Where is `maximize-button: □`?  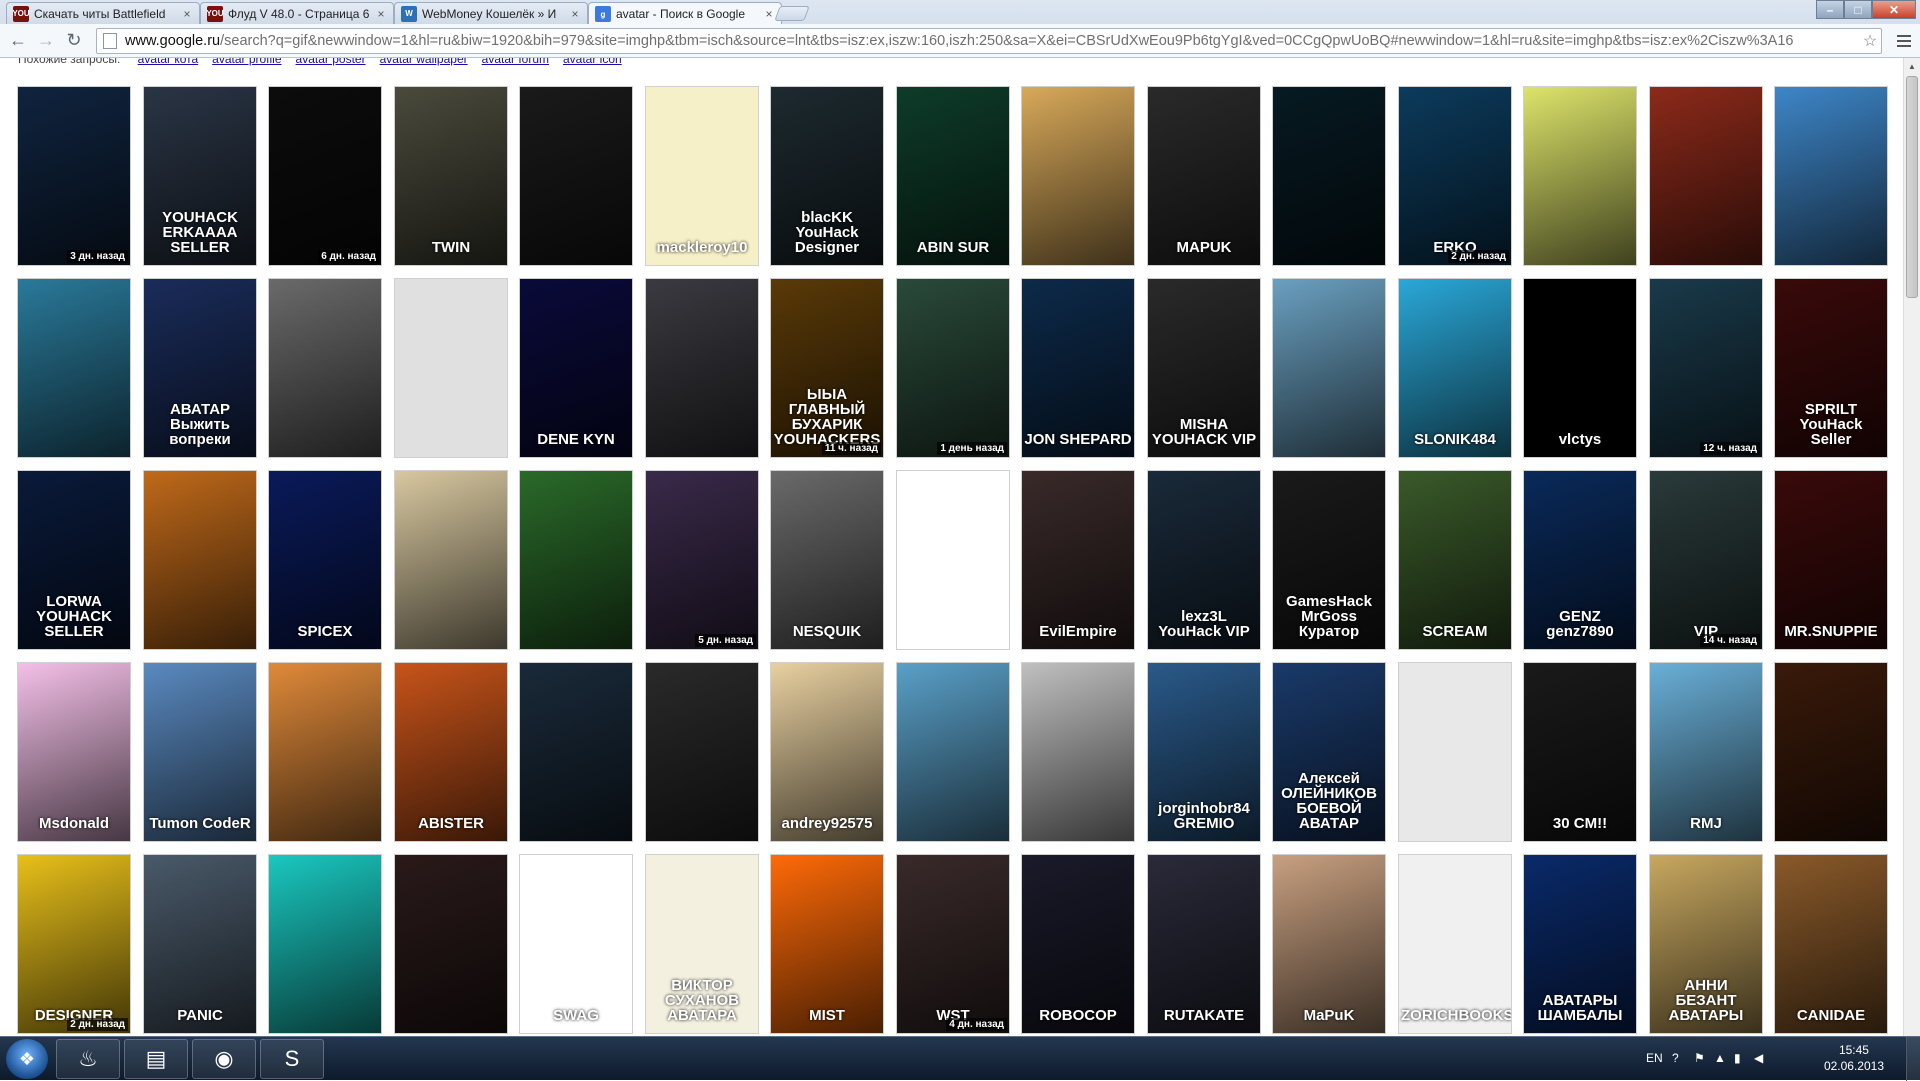
maximize-button: □ is located at coordinates (1858, 9).